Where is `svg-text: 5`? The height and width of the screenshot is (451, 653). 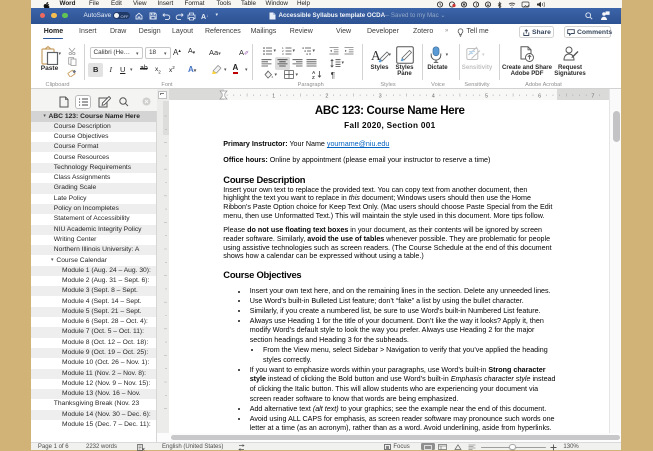 svg-text: 5 is located at coordinates (486, 96).